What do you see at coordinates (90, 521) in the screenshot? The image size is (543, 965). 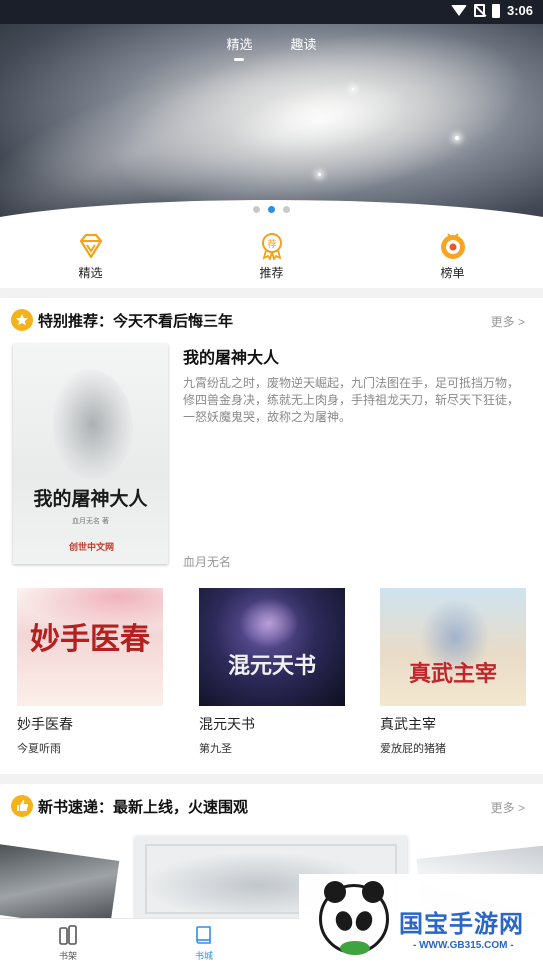 I see `cover-author: 血月无名 著` at bounding box center [90, 521].